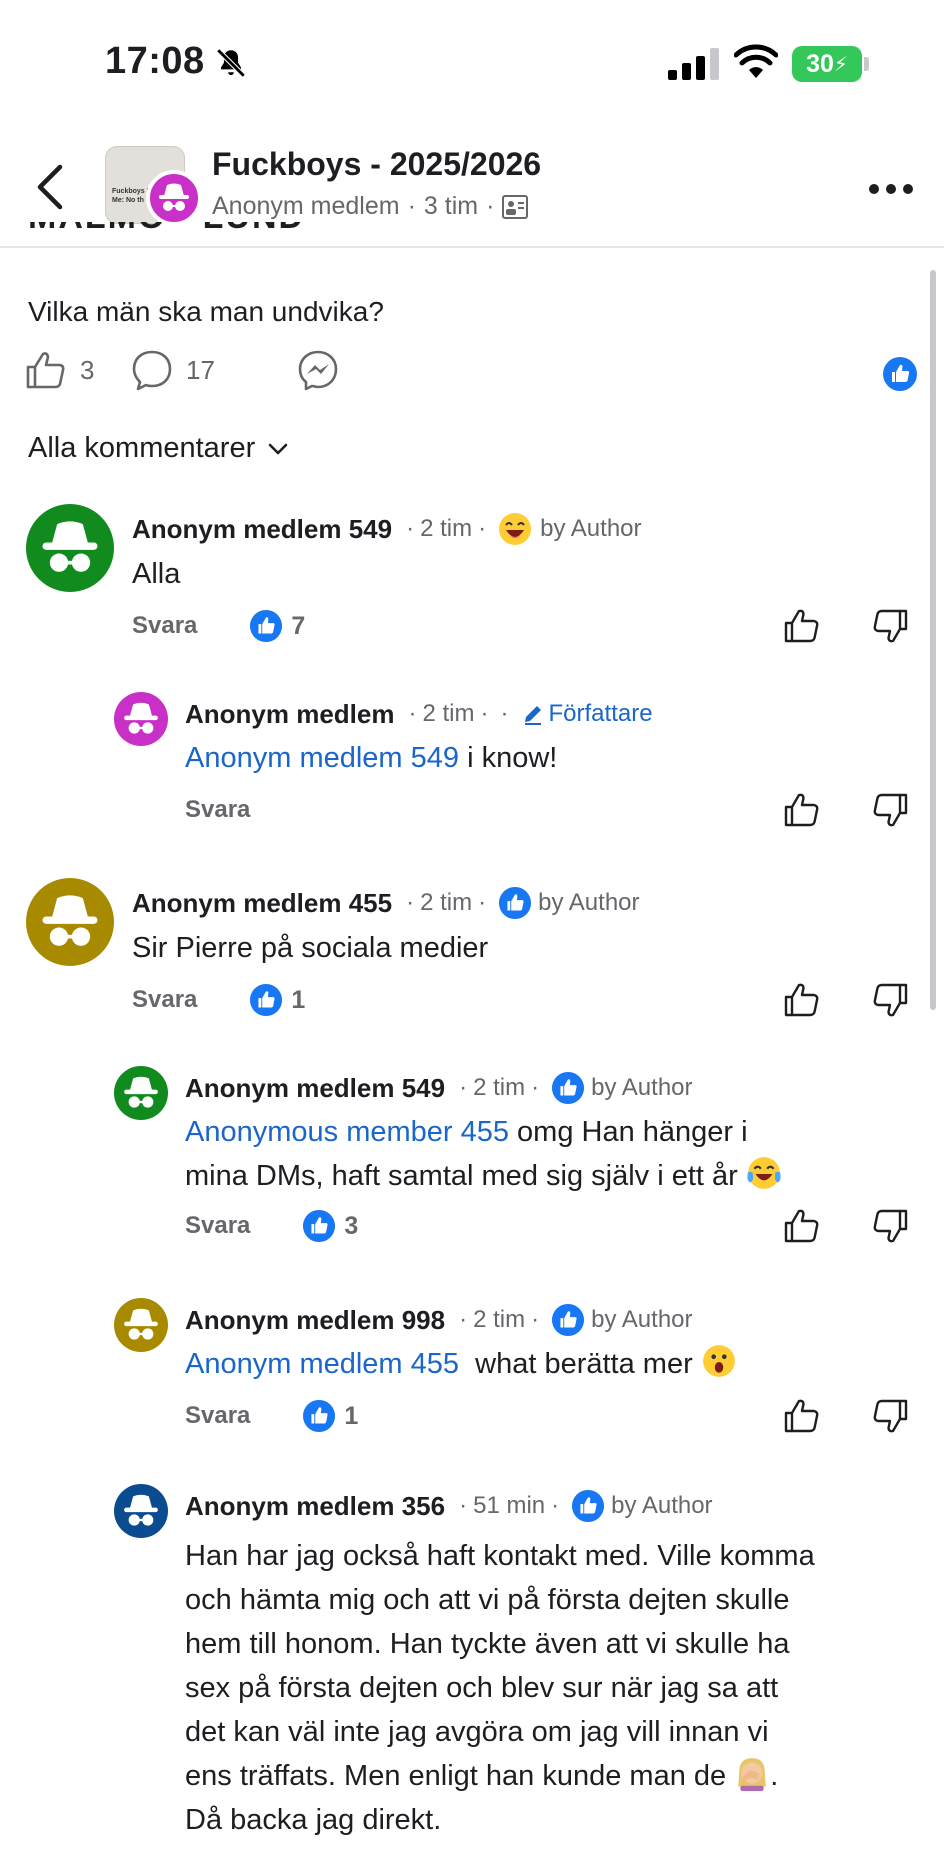  I want to click on post-meta: Anonym medlem · 3 tim ·, so click(370, 206).